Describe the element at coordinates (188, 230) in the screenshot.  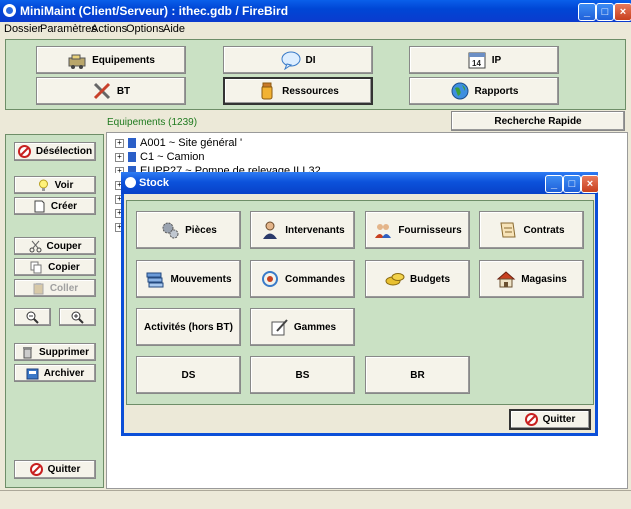
I see `pieces-button: Pièces` at that location.